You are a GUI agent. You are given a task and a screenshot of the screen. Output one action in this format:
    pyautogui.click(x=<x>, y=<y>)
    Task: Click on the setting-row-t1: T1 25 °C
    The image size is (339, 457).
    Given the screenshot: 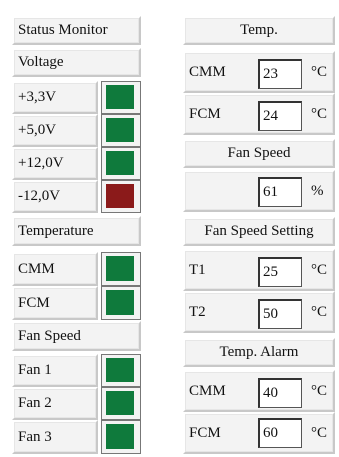 What is the action you would take?
    pyautogui.click(x=259, y=270)
    